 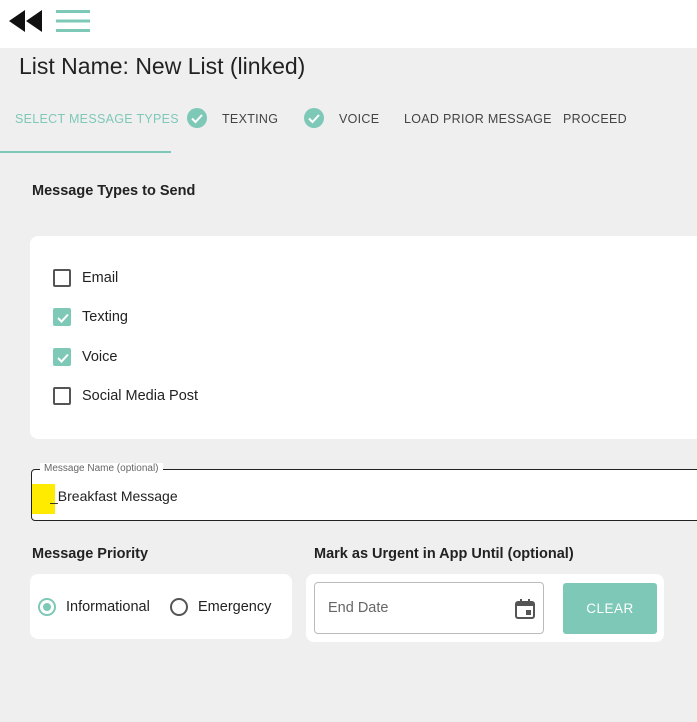 I want to click on urgent-card: End Date CLEAR, so click(x=485, y=608).